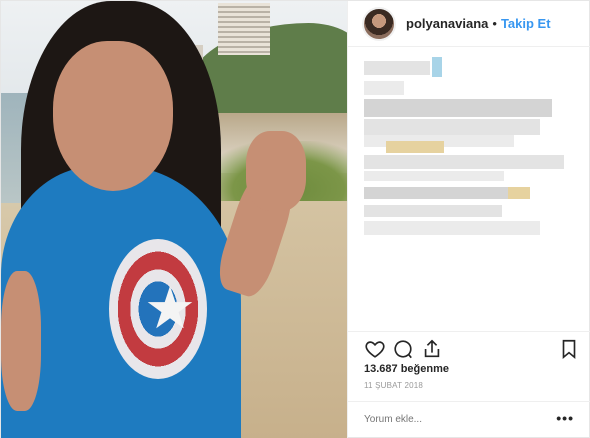 This screenshot has width=590, height=438. Describe the element at coordinates (469, 348) in the screenshot. I see `action-bar` at that location.